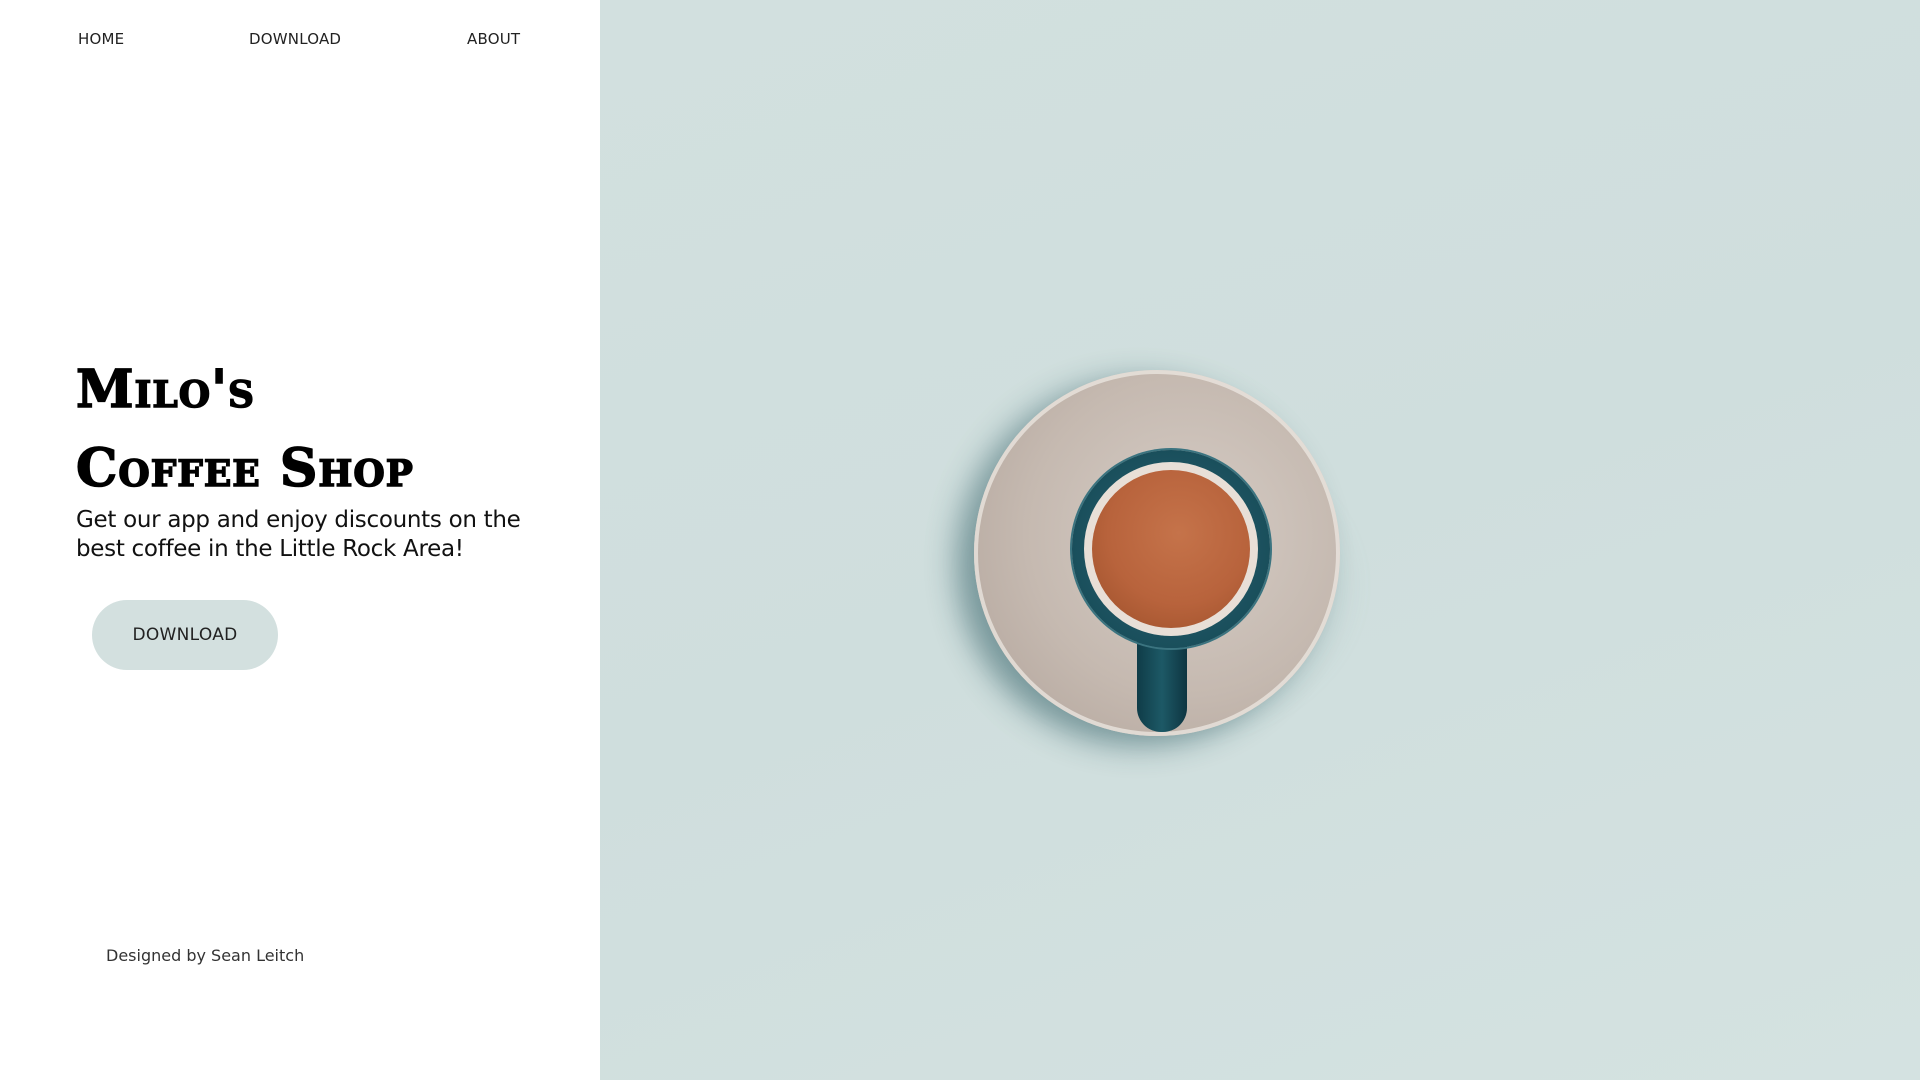  Describe the element at coordinates (165, 389) in the screenshot. I see `title-line-1: Milo's` at that location.